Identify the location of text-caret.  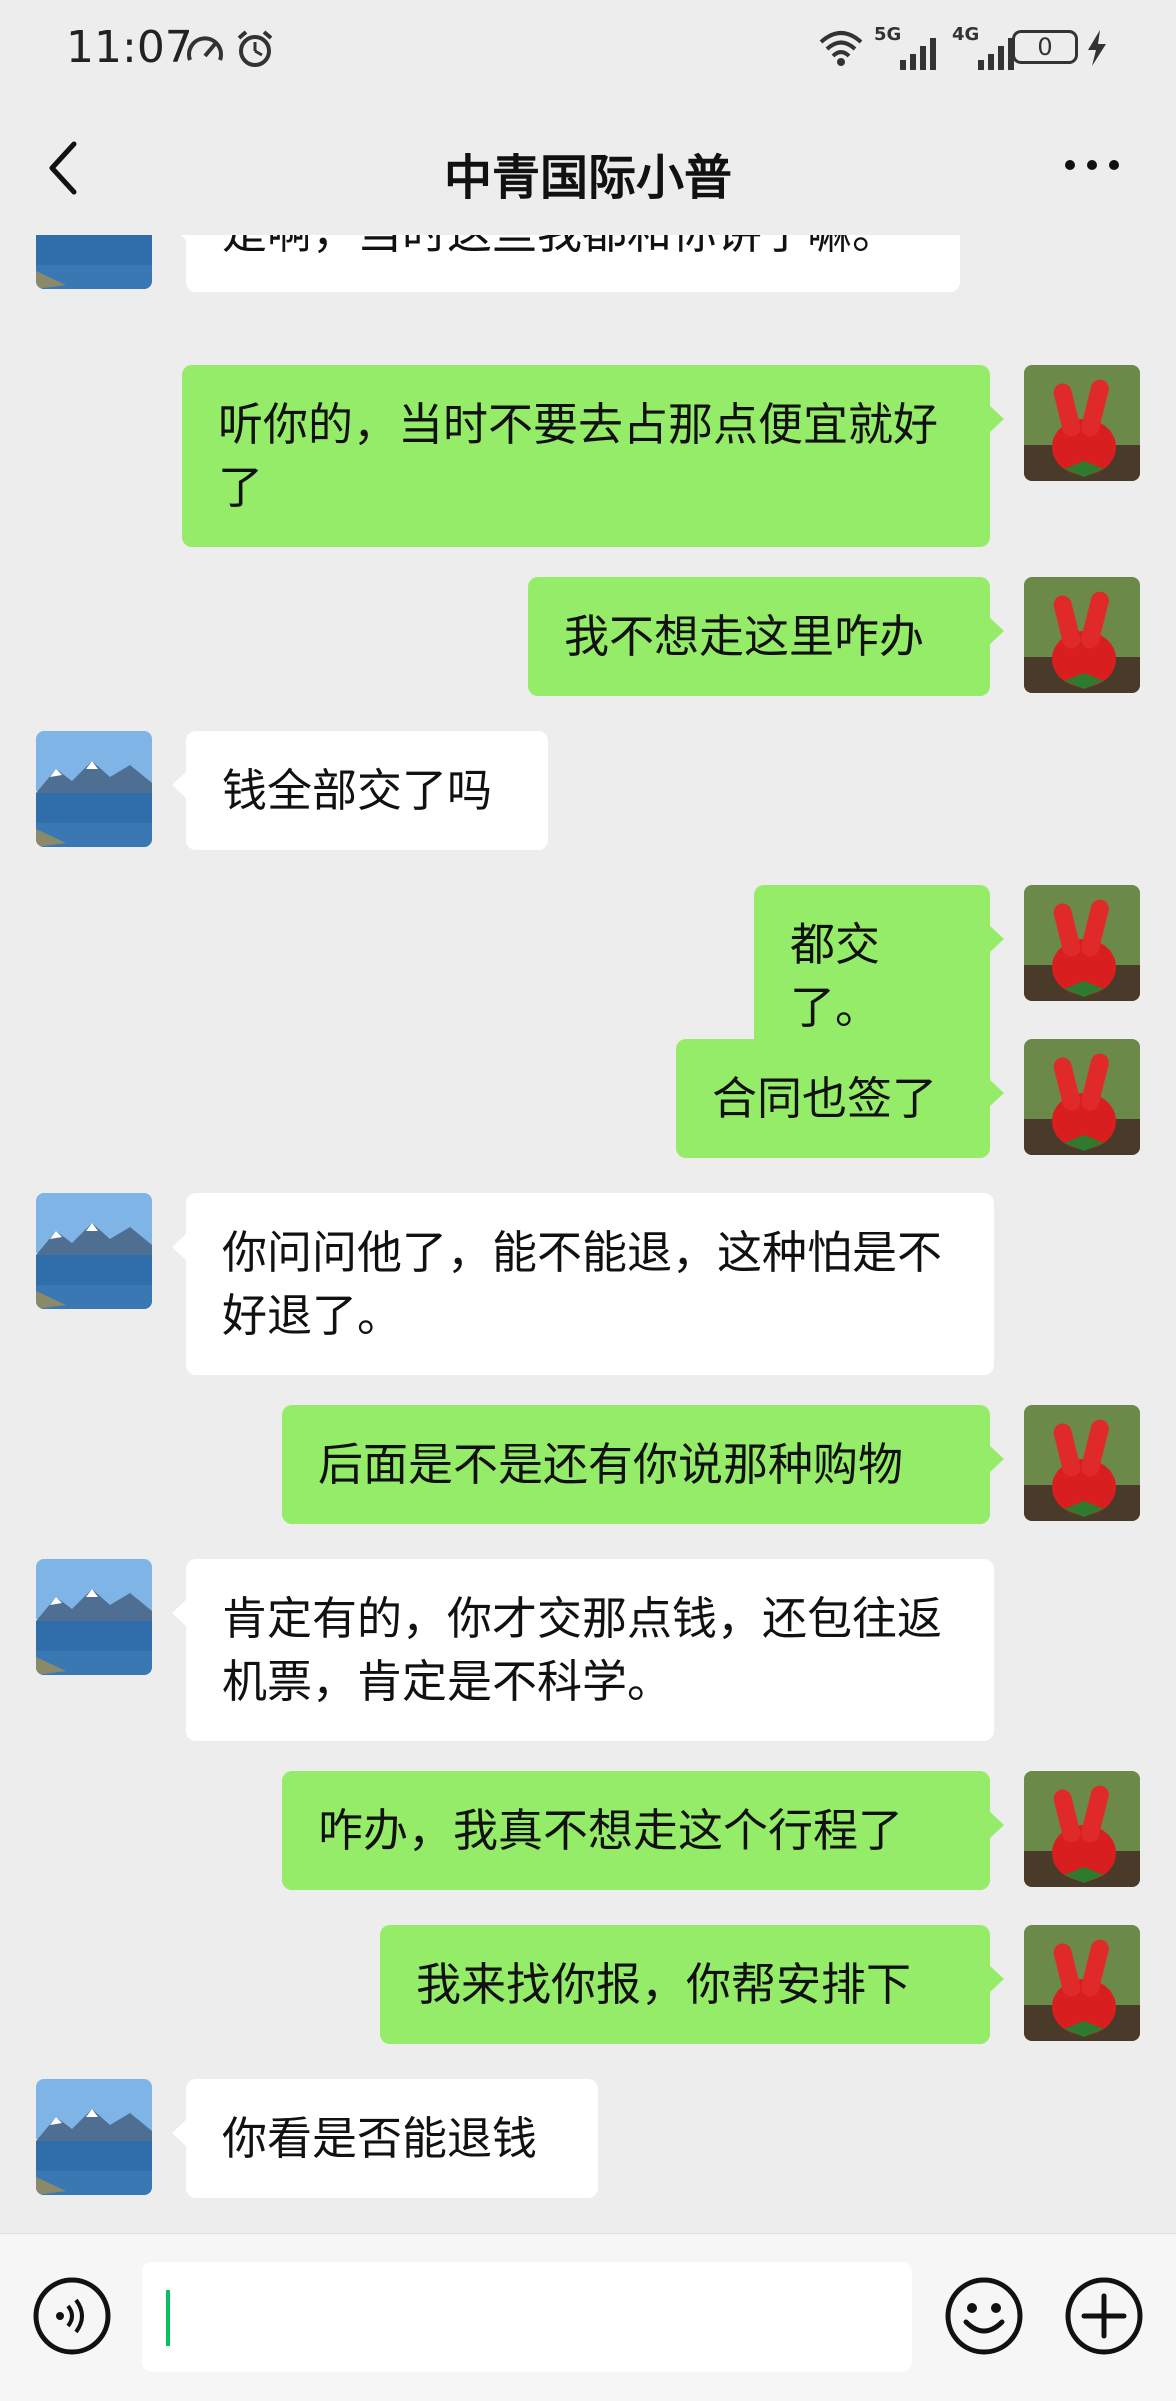
(168, 2318).